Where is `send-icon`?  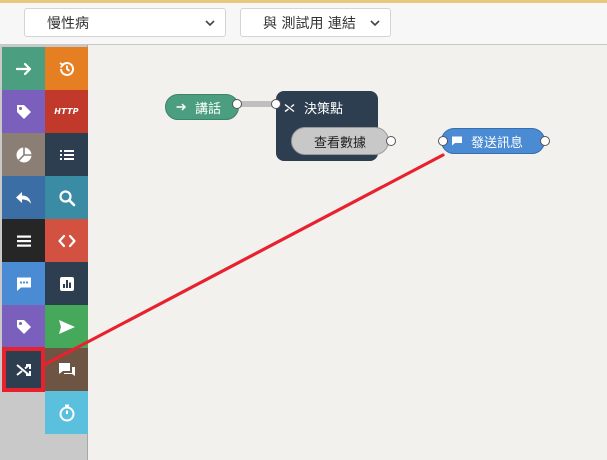
send-icon is located at coordinates (66, 326).